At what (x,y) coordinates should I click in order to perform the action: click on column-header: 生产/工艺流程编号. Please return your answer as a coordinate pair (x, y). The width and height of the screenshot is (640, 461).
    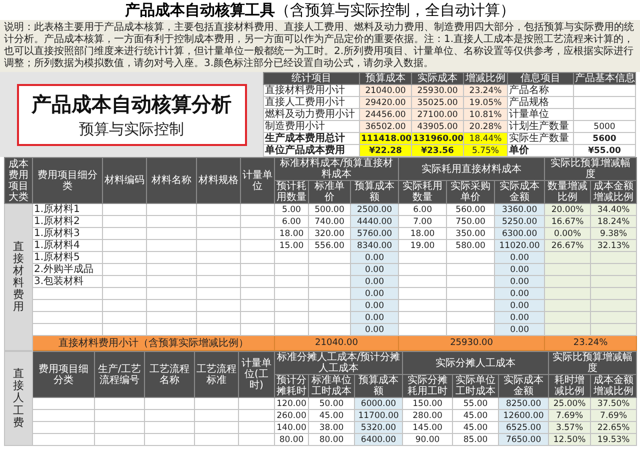
    Looking at the image, I should click on (119, 375).